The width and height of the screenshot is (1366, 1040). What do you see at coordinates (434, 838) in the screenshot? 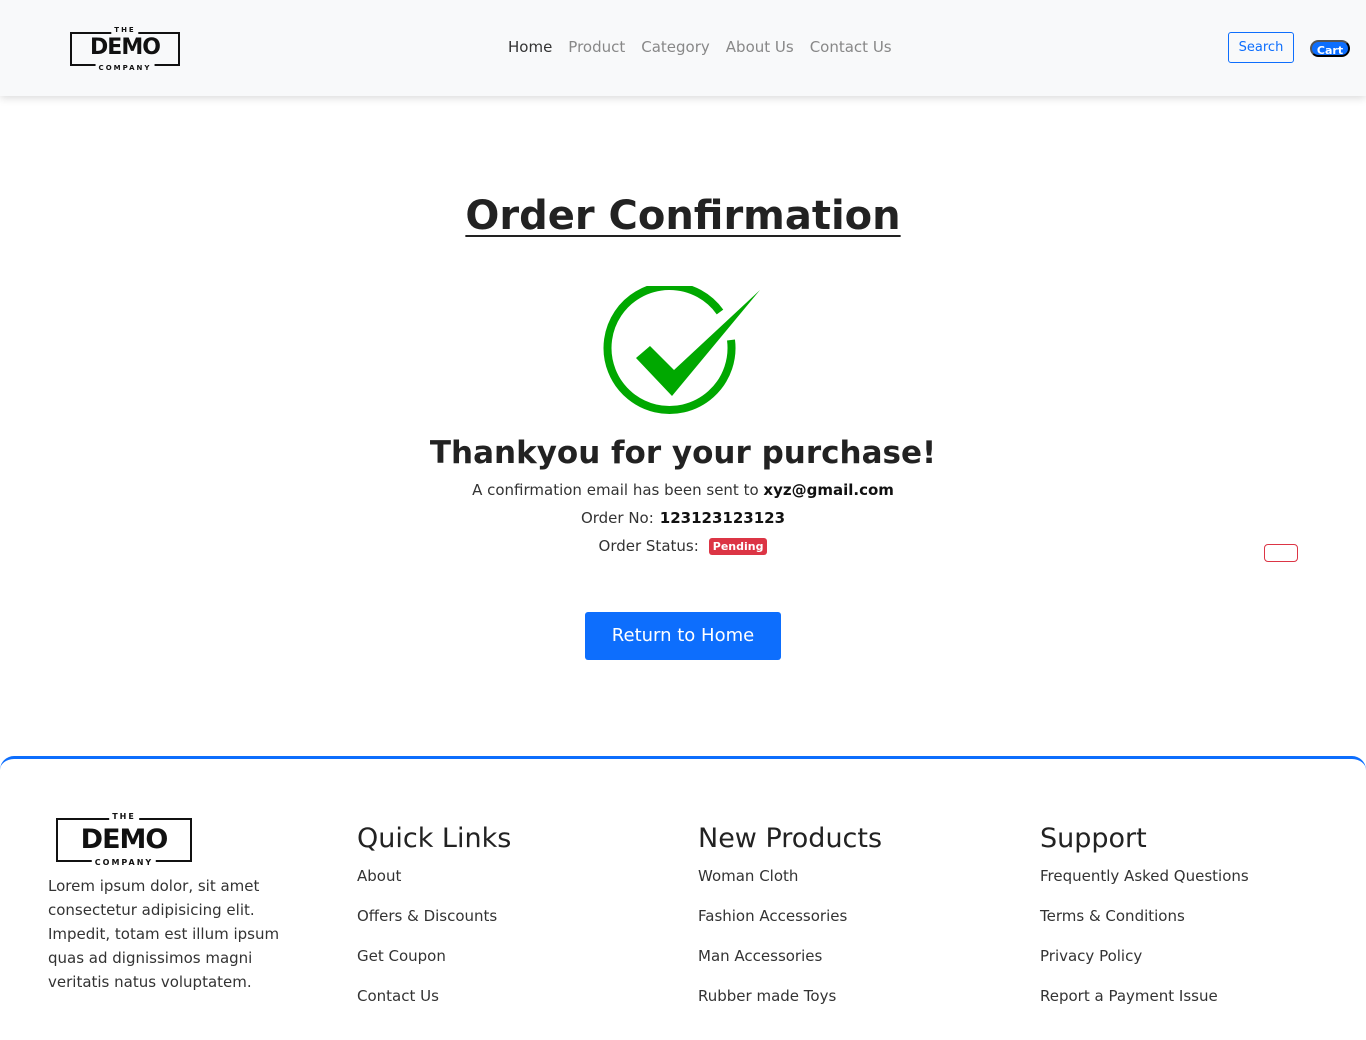
I see `footer-column-title: Quick Links` at bounding box center [434, 838].